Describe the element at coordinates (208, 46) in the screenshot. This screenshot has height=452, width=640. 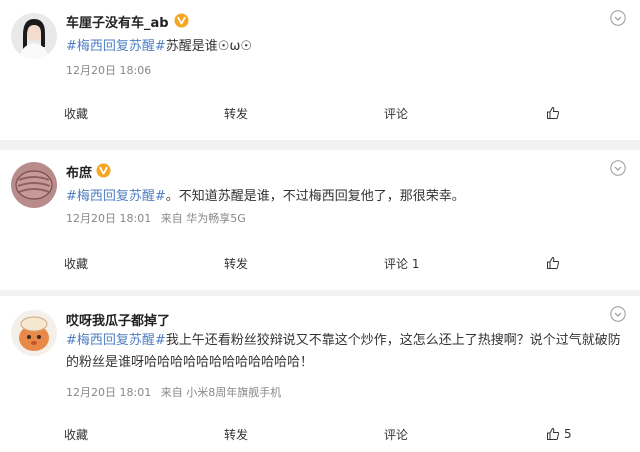
I see `post-text: 苏醒是谁☉ω☉` at that location.